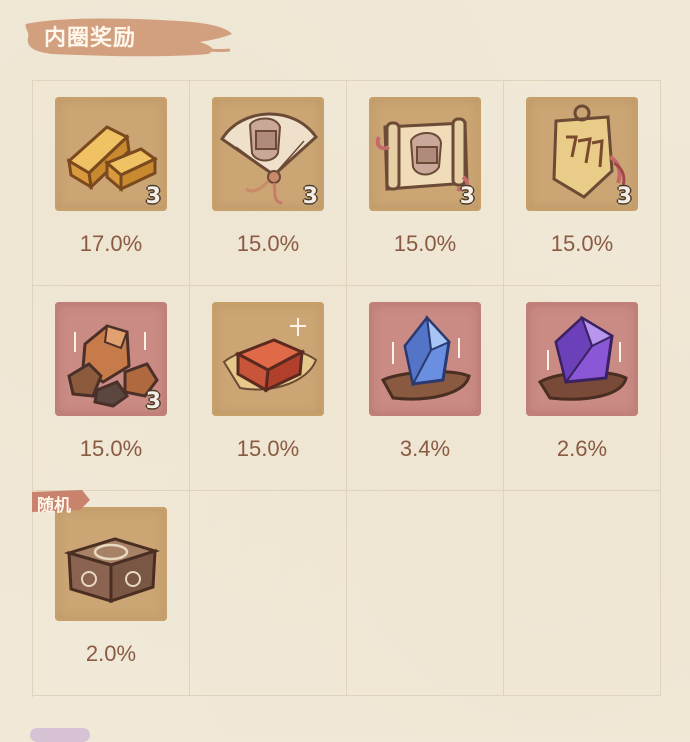 The image size is (690, 742). I want to click on drop-rate: 17.0%, so click(111, 243).